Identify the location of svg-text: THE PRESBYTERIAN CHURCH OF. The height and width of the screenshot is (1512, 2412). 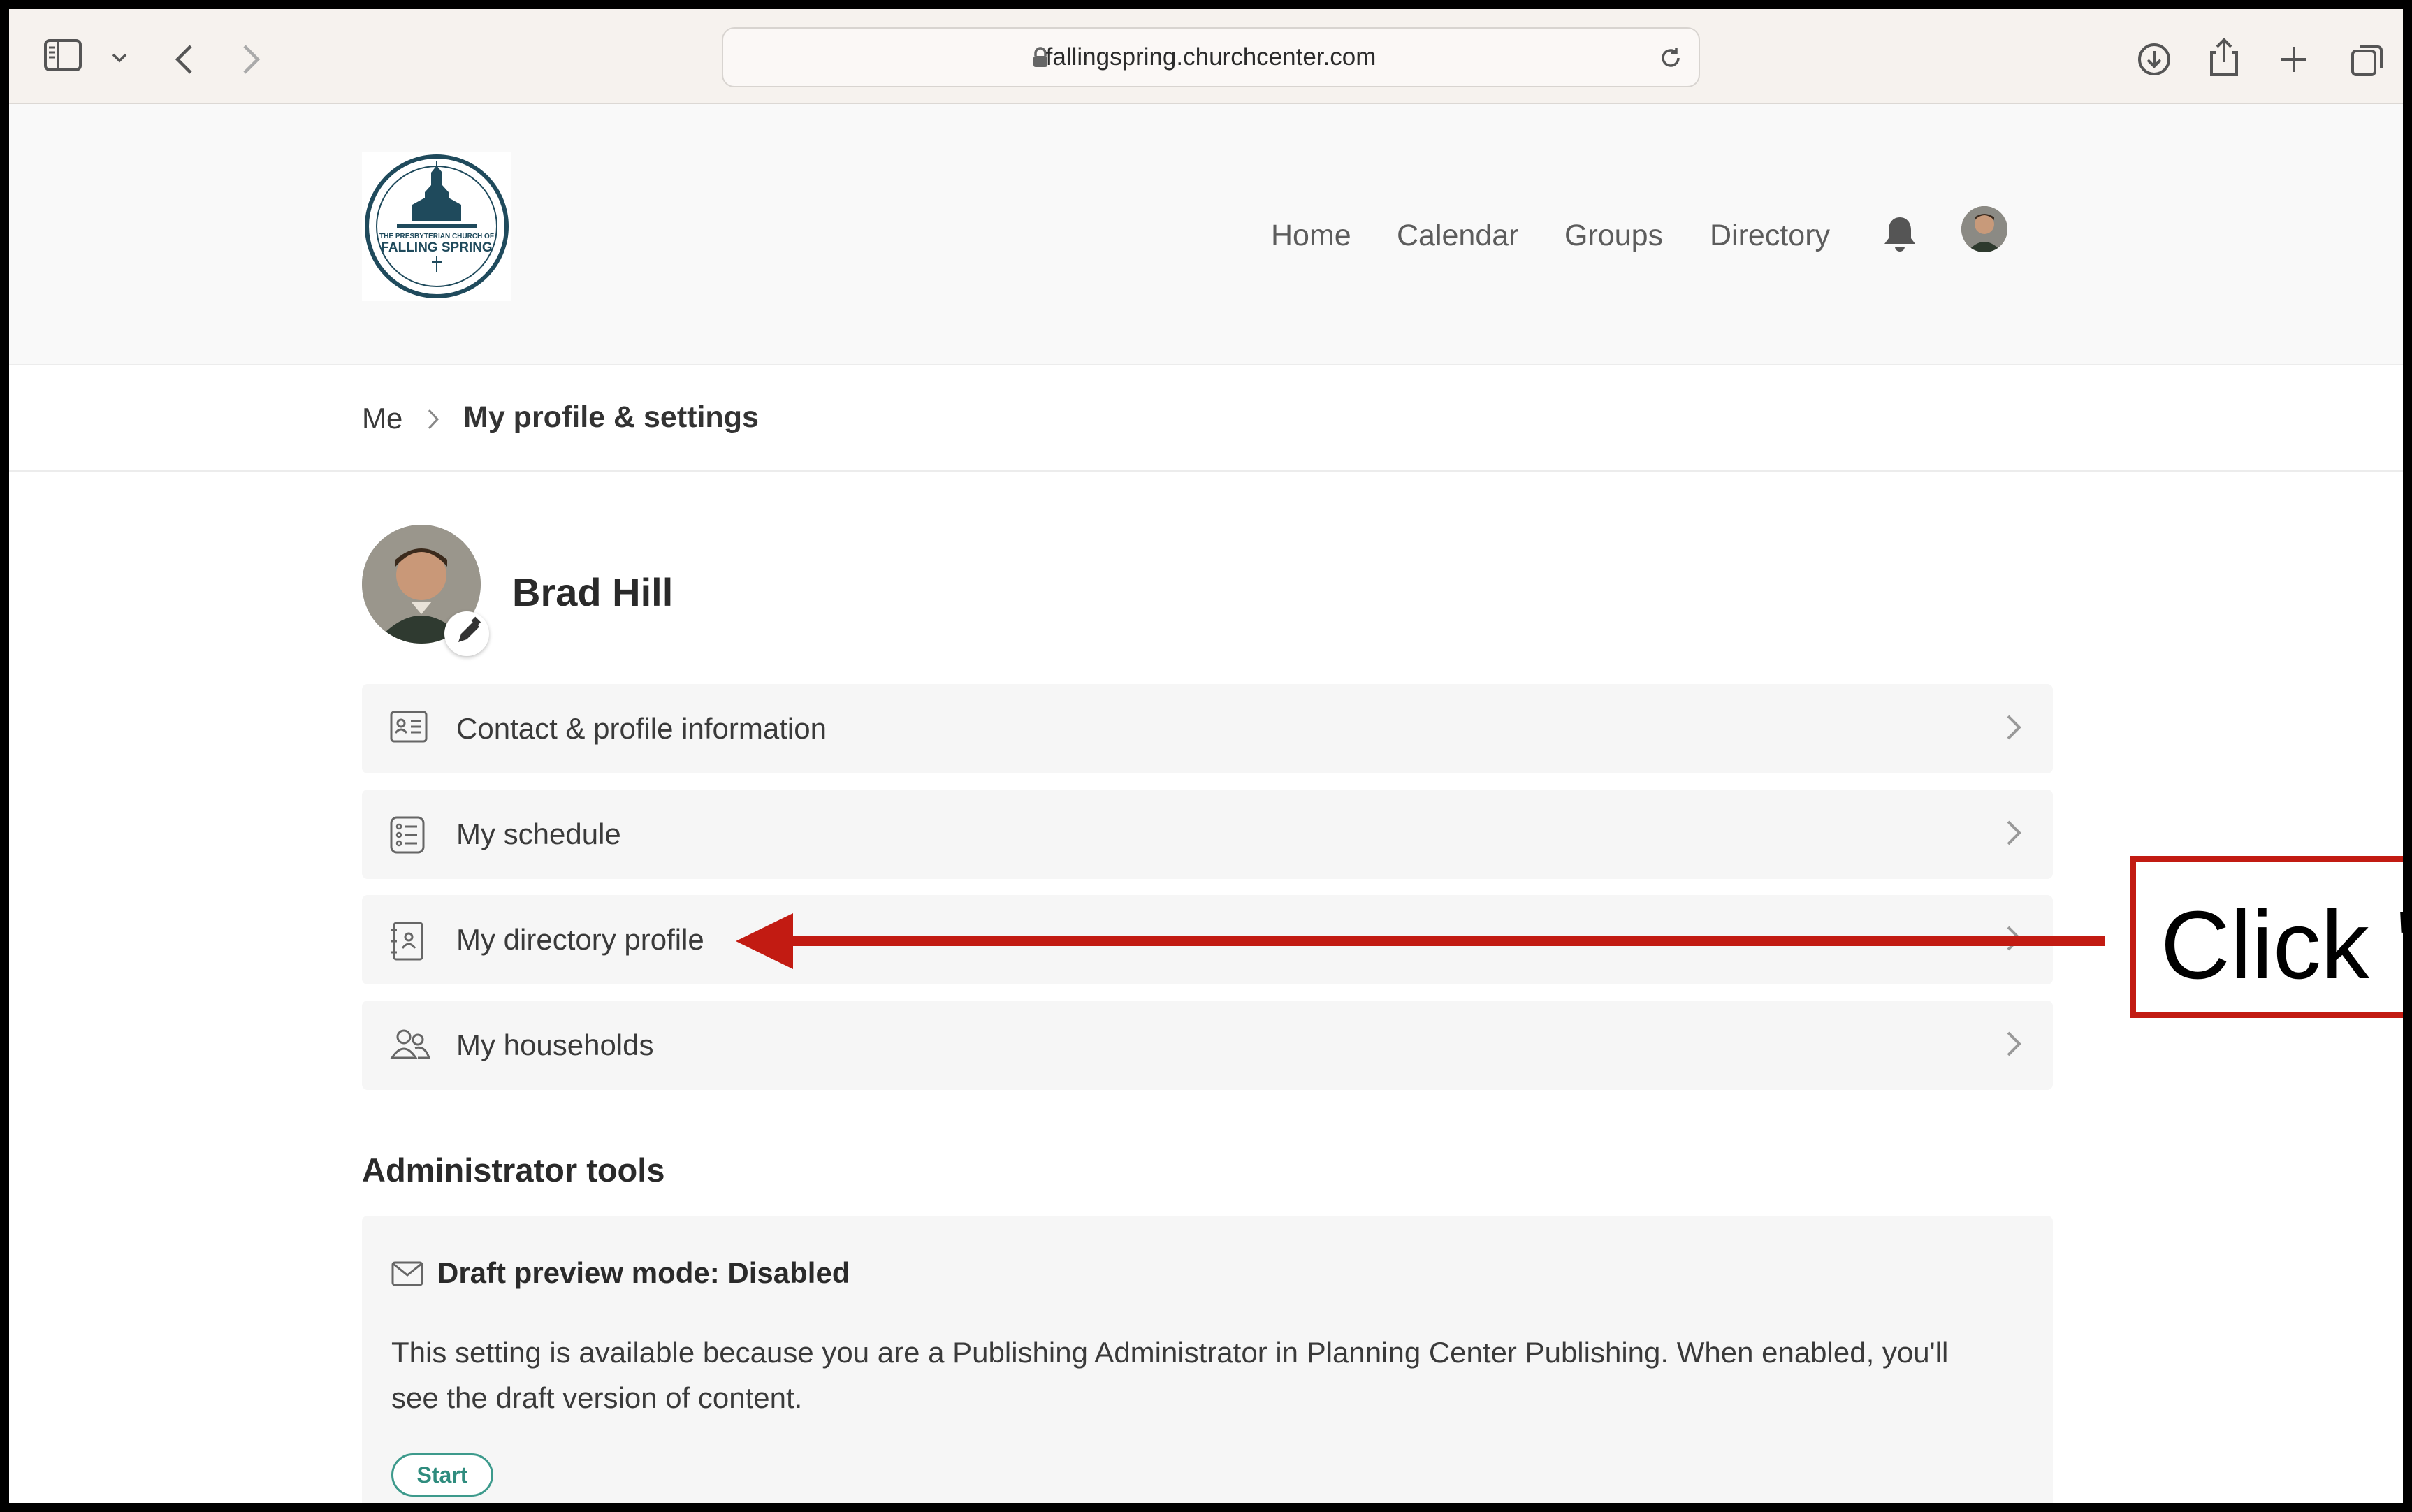
(436, 236).